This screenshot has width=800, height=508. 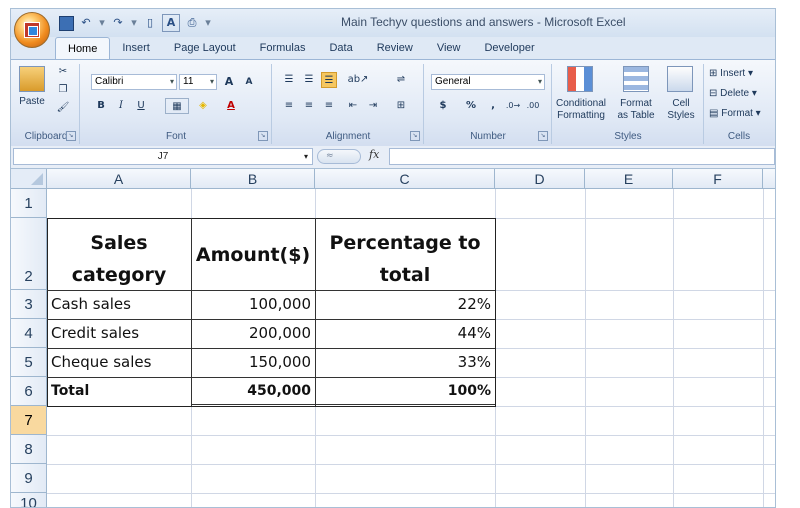 I want to click on align-right-icon: ≡, so click(x=329, y=106).